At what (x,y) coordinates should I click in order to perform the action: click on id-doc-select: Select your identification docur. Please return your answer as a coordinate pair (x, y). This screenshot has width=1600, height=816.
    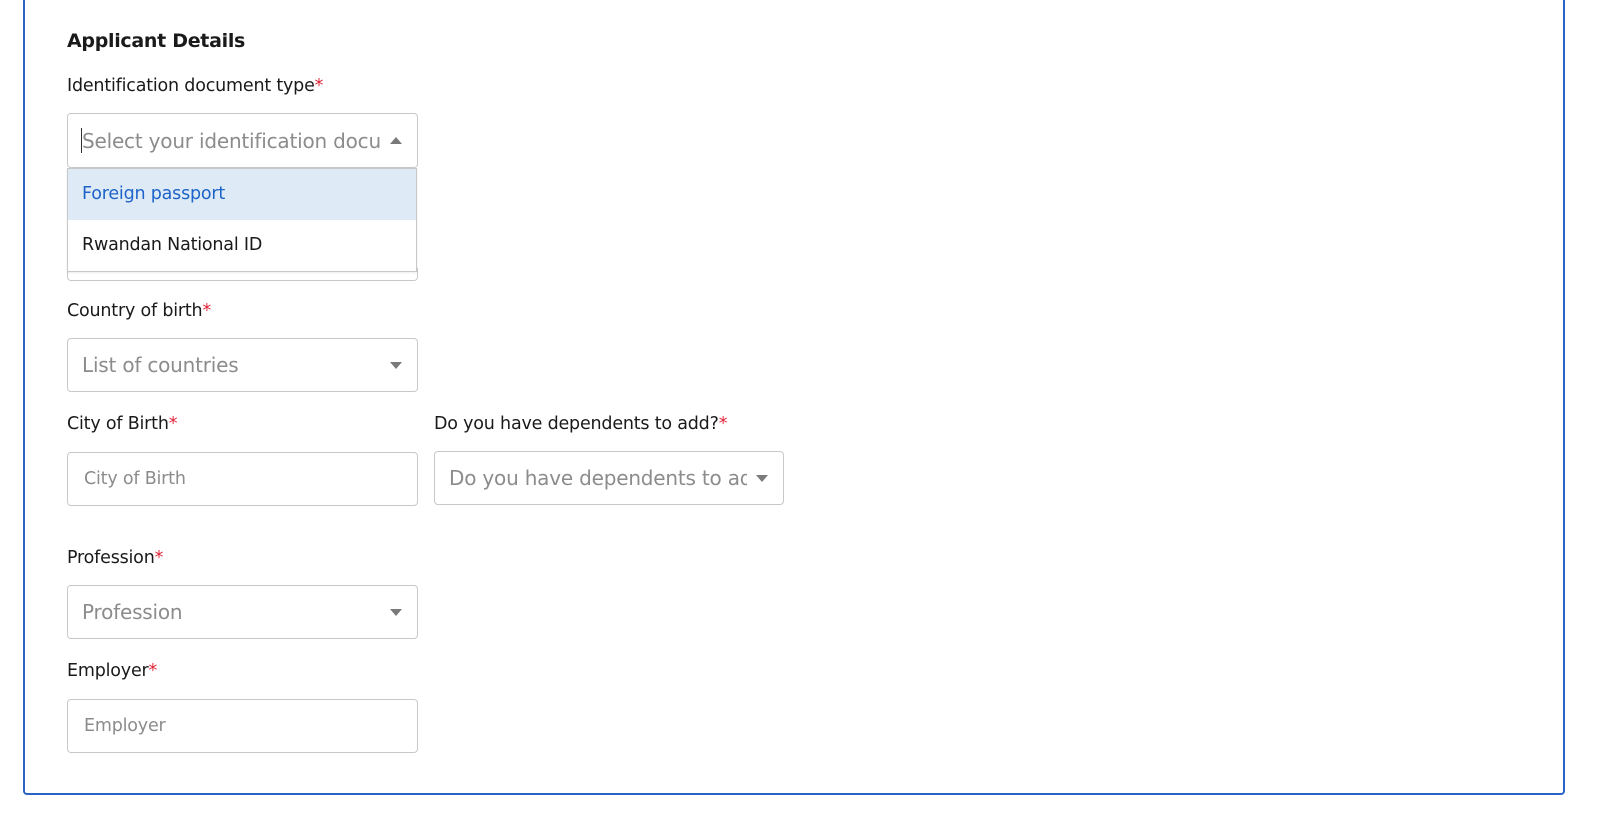
    Looking at the image, I should click on (242, 140).